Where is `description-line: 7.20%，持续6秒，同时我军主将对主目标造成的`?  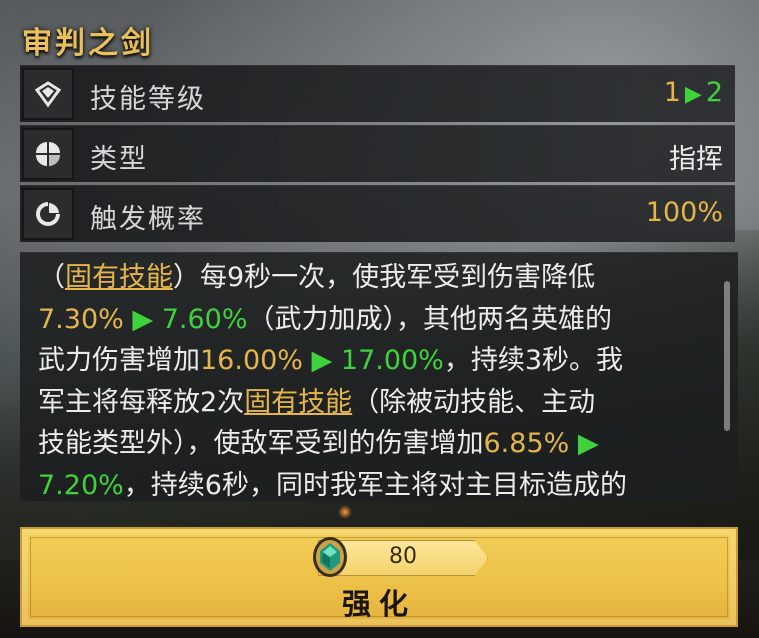 description-line: 7.20%，持续6秒，同时我军主将对主目标造成的 is located at coordinates (378, 483).